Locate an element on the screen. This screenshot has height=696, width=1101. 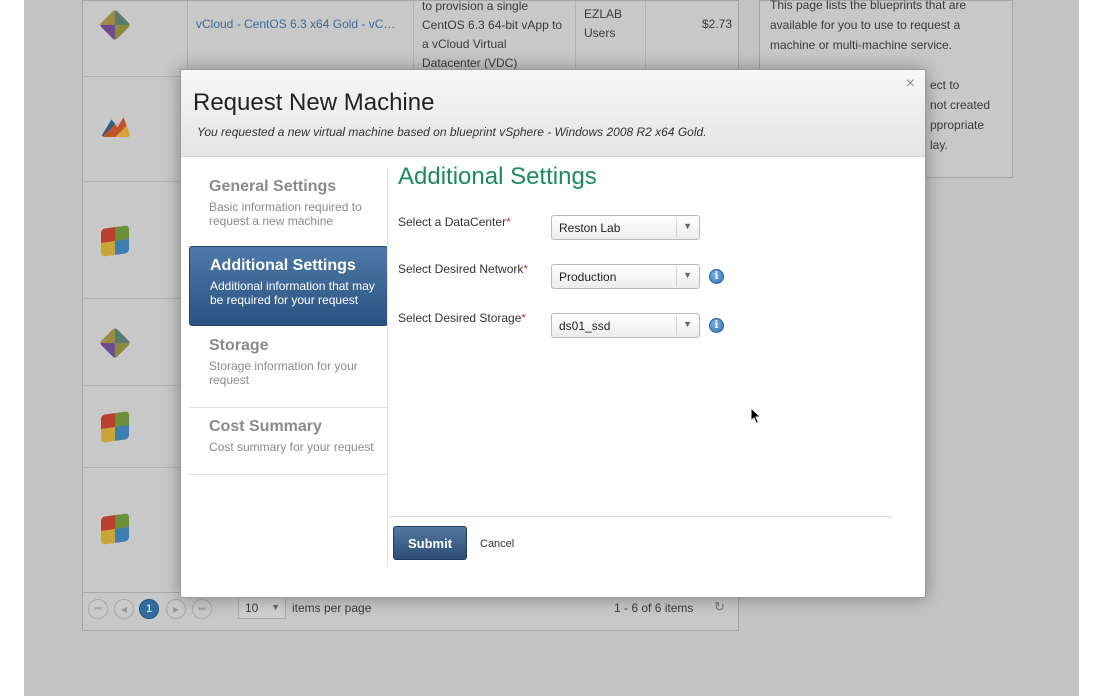
datacenter-select: Reston Lab ▼ is located at coordinates (625, 227).